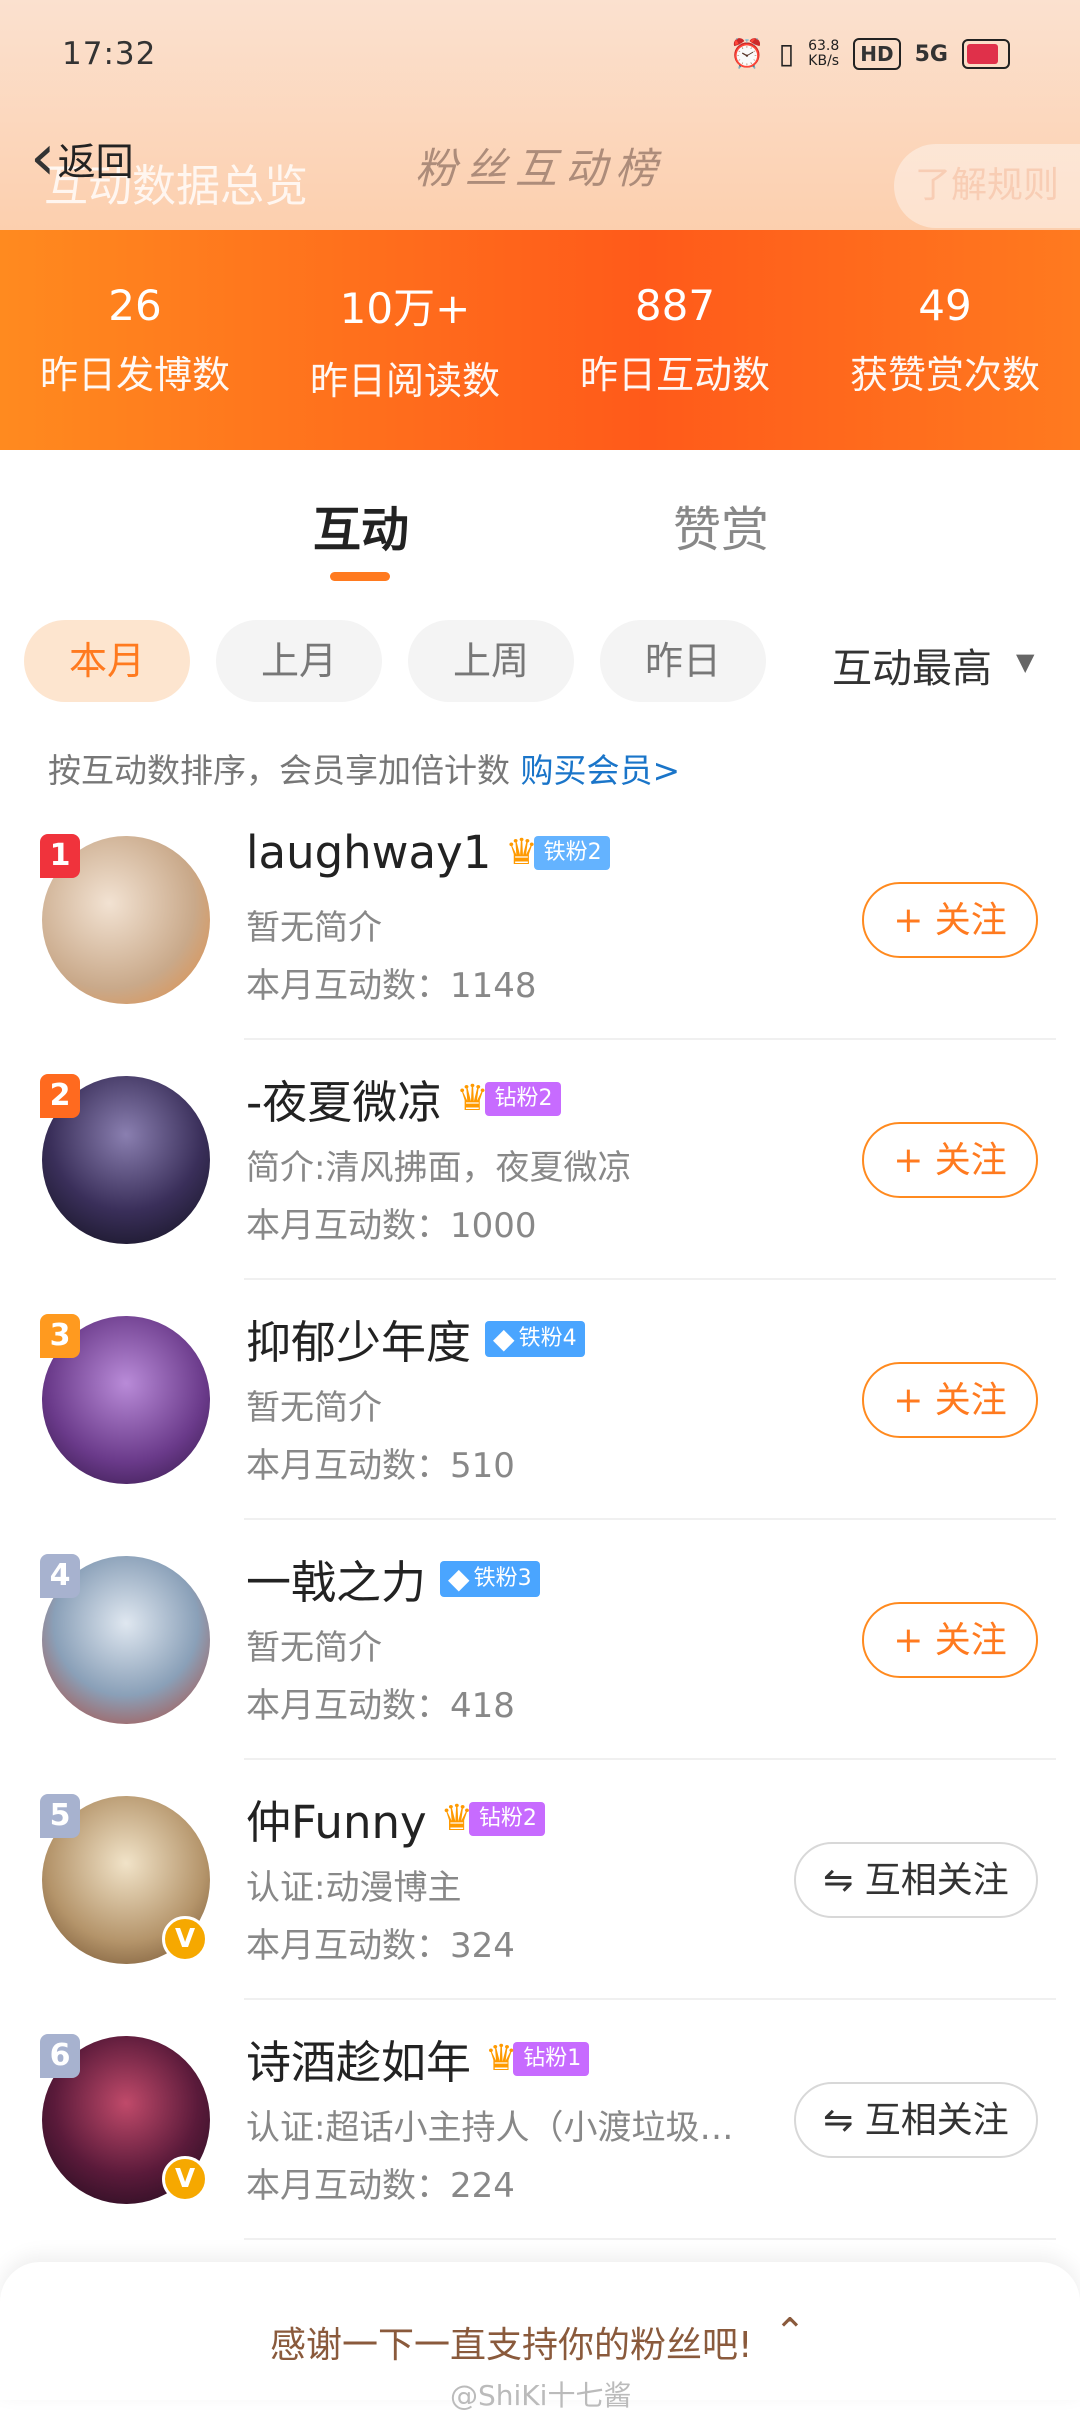 Image resolution: width=1080 pixels, height=2414 pixels. What do you see at coordinates (60, 2056) in the screenshot?
I see `rank-badge: 6` at bounding box center [60, 2056].